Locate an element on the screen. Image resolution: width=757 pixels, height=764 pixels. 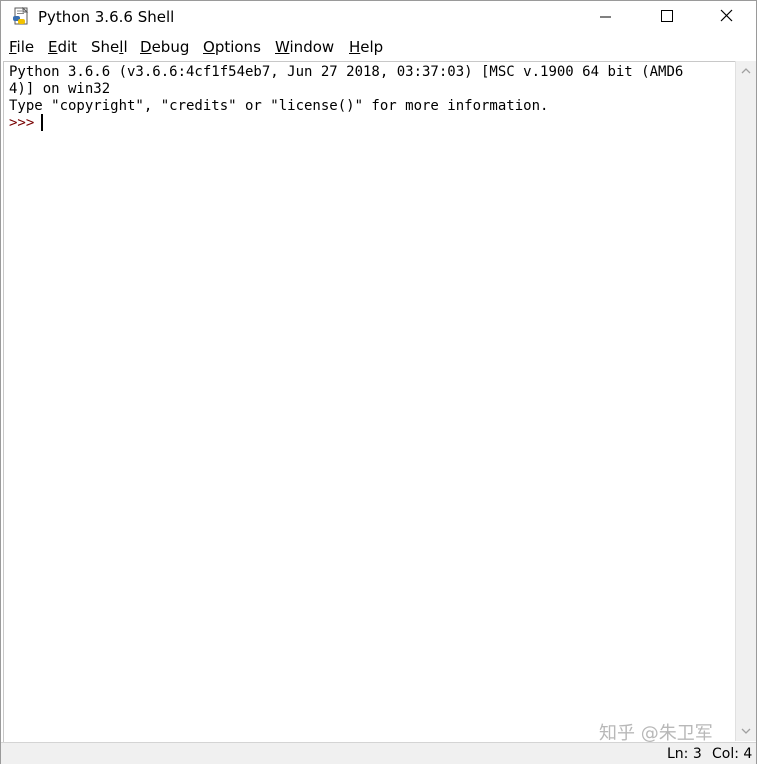
status-bar: Ln: 3 Col: 4 is located at coordinates (378, 753).